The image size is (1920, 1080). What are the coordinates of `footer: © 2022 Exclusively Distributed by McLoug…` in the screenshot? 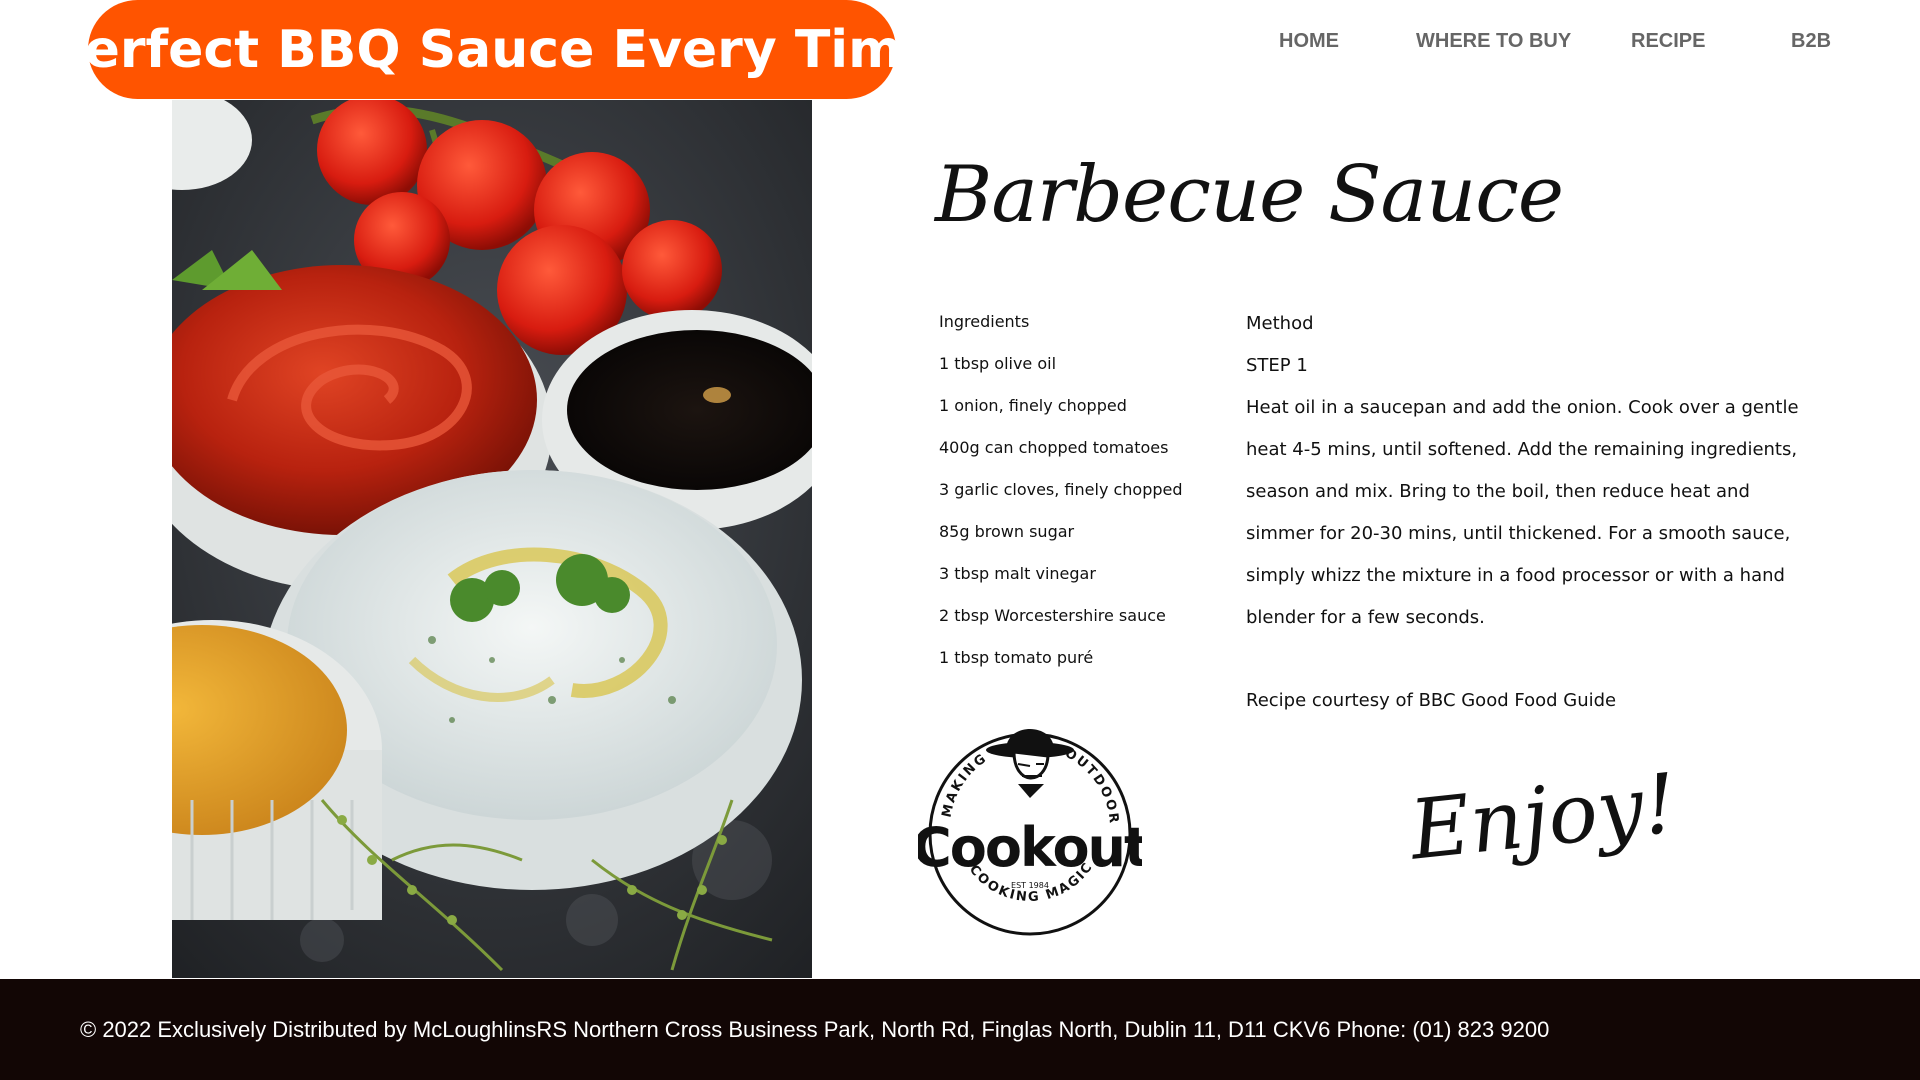 It's located at (960, 1029).